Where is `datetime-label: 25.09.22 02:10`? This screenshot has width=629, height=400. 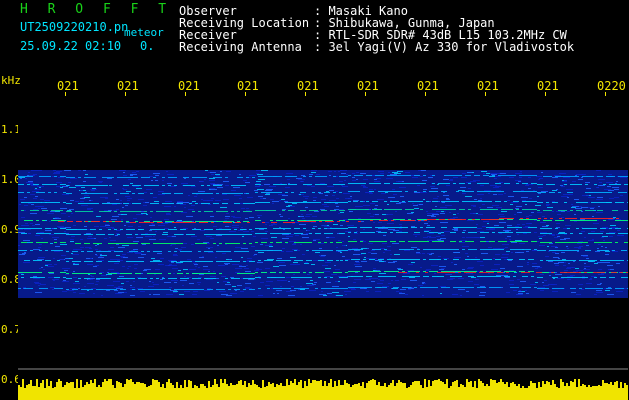
datetime-label: 25.09.22 02:10 is located at coordinates (71, 46).